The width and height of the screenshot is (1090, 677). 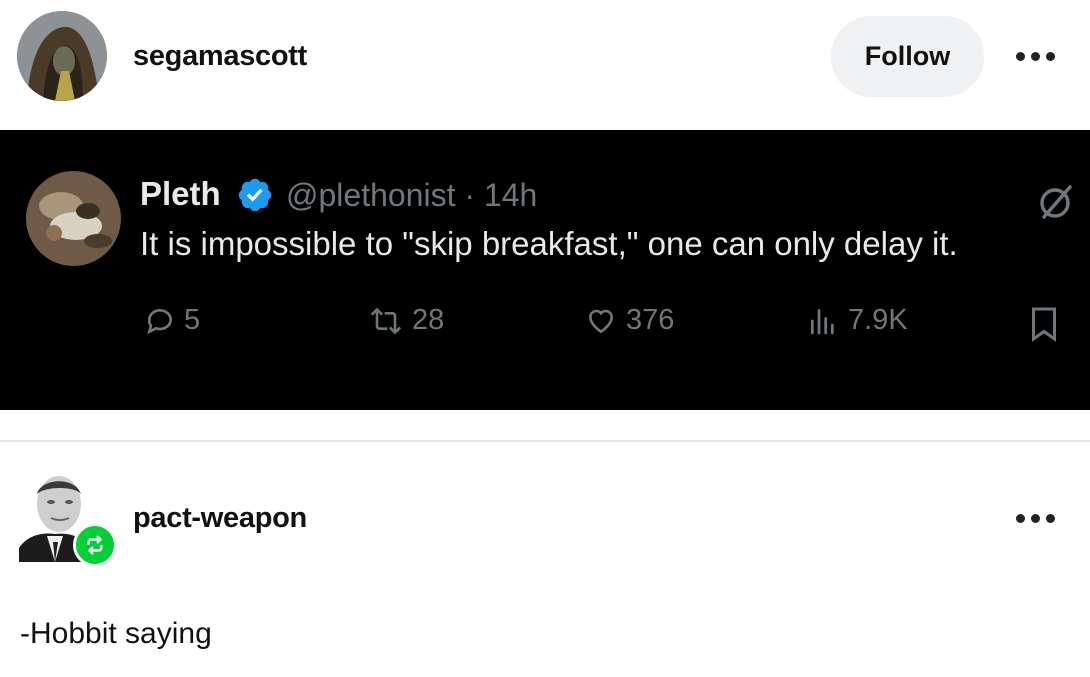 I want to click on reply-count: 5, so click(x=192, y=320).